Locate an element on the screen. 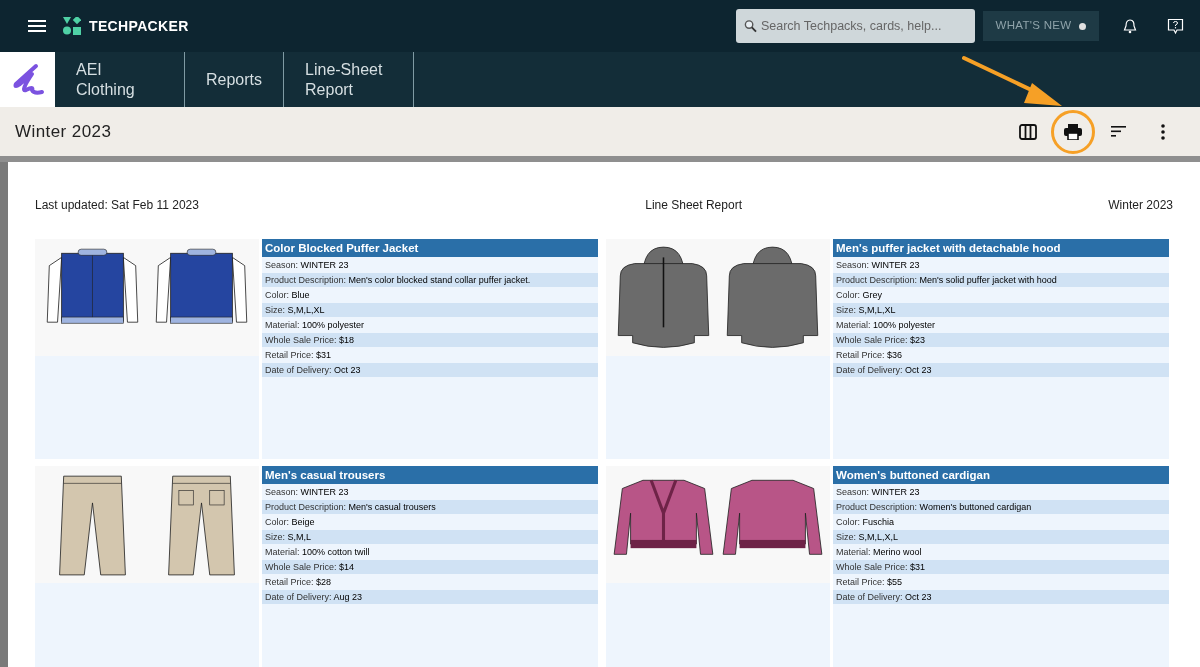 The image size is (1200, 667). whats-new-button: WHAT'S NEW is located at coordinates (1041, 26).